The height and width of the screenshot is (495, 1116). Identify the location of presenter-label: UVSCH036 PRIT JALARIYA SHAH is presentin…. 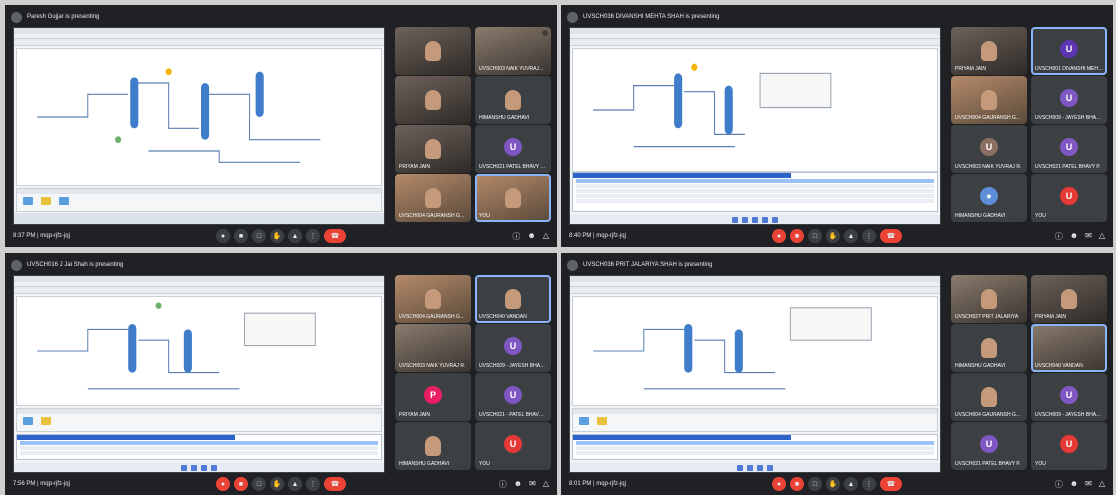
(648, 265).